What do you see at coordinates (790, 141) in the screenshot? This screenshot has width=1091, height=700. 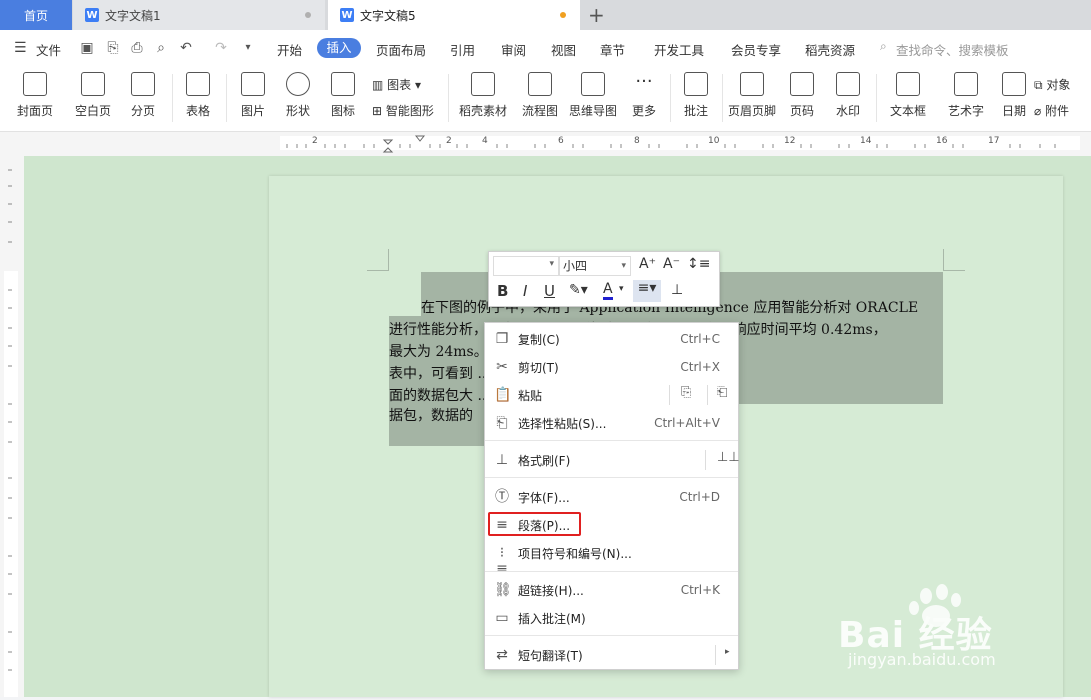 I see `ruler-label: 12` at bounding box center [790, 141].